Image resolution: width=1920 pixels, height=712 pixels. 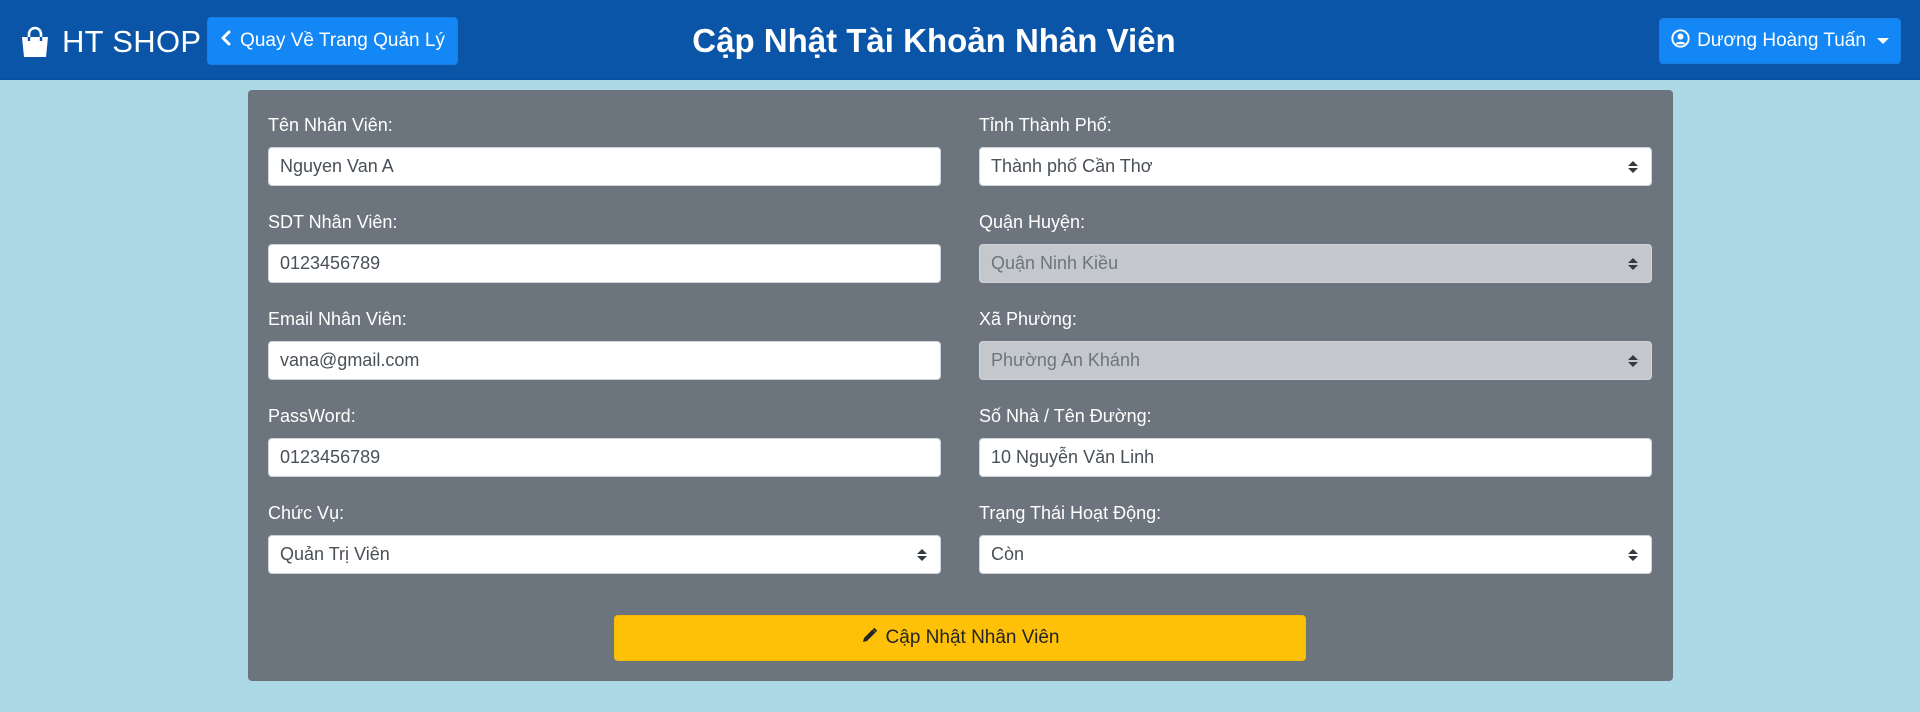 I want to click on employee-email-group: Email Nhân Viên: vana@gmail.com, so click(x=604, y=343).